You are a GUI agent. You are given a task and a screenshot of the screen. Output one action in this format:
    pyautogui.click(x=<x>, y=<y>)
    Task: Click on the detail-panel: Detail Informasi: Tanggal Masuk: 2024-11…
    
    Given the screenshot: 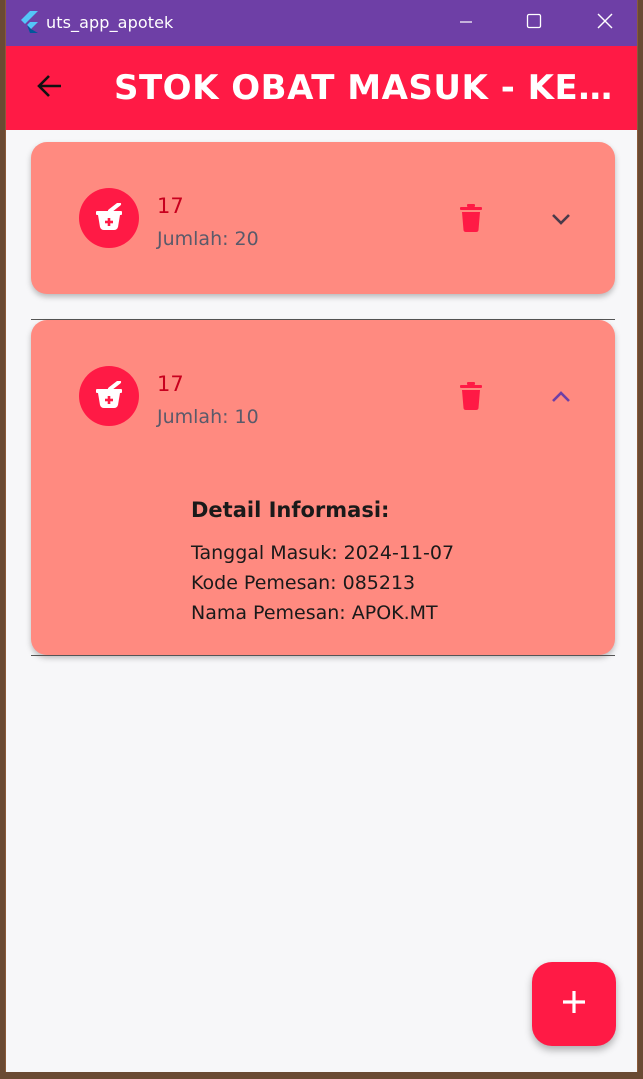 What is the action you would take?
    pyautogui.click(x=322, y=563)
    